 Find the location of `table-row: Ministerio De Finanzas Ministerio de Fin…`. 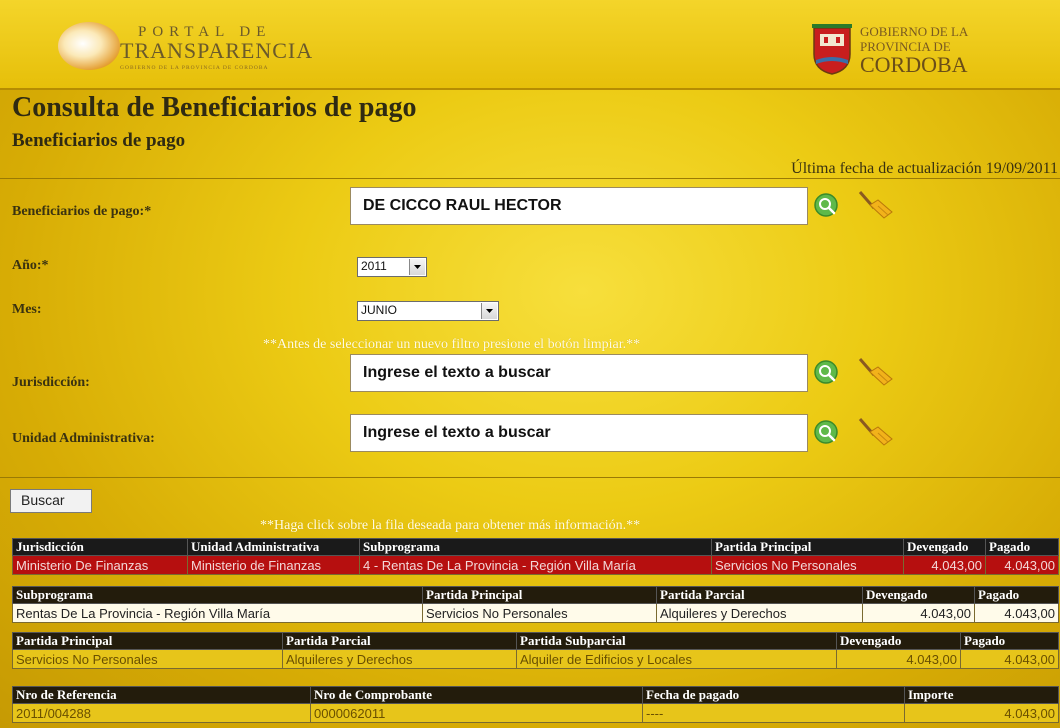

table-row: Ministerio De Finanzas Ministerio de Fin… is located at coordinates (535, 565).